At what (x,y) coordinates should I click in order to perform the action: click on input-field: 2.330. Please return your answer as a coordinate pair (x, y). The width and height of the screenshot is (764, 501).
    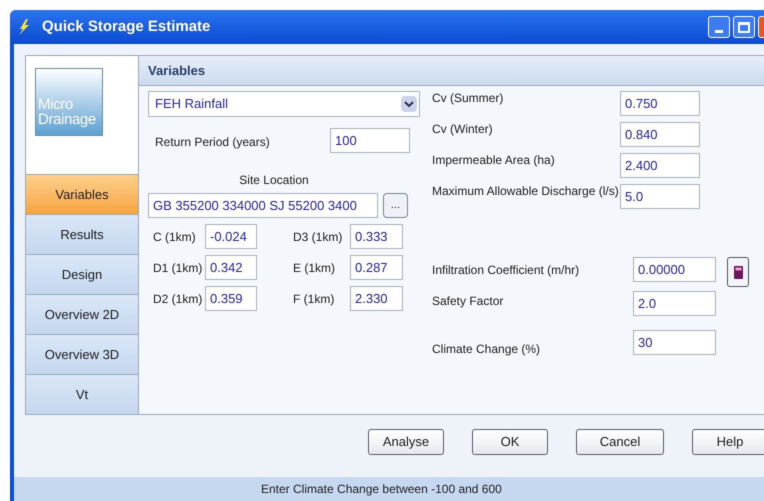
    Looking at the image, I should click on (376, 298).